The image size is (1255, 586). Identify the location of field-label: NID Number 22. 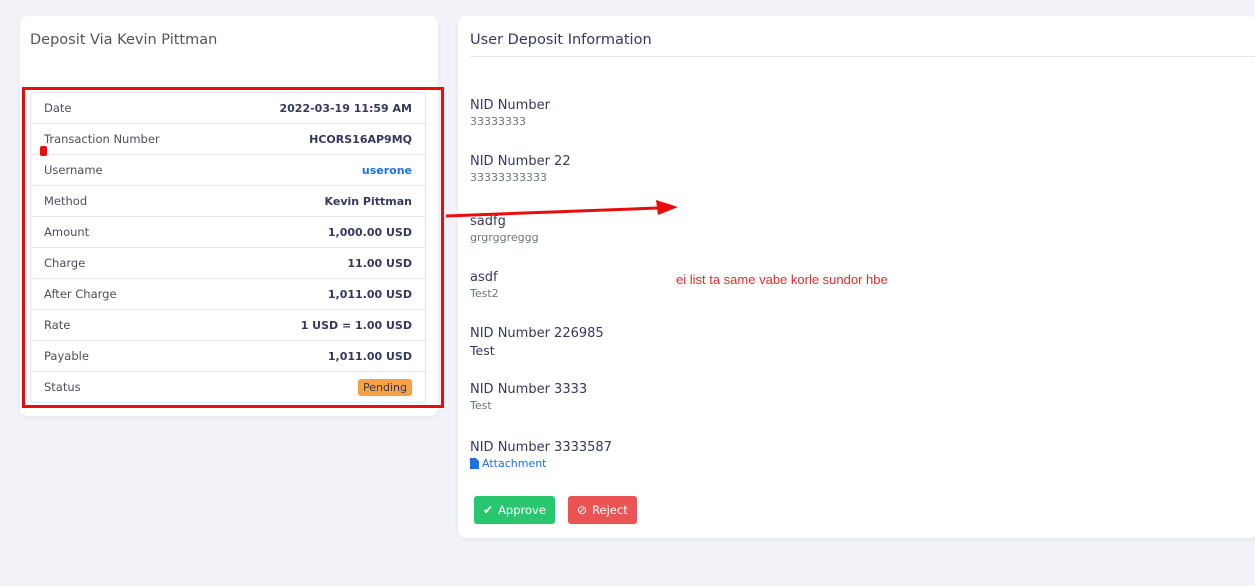
(520, 161).